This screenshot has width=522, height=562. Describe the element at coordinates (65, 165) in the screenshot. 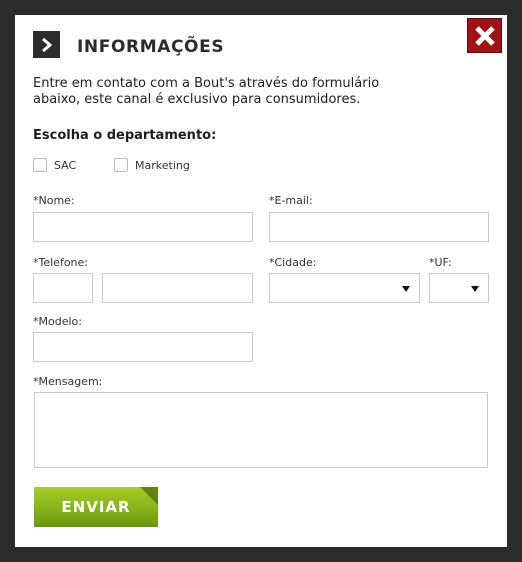

I see `checkbox-sac-label: SAC` at that location.